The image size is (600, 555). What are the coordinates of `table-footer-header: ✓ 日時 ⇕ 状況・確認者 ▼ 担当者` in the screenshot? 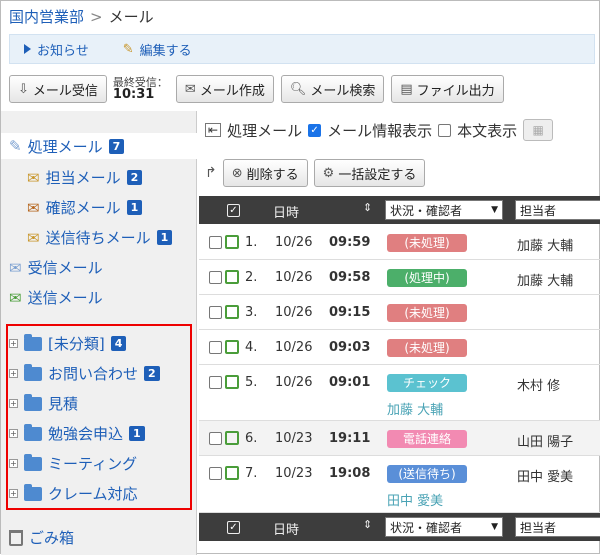 It's located at (399, 527).